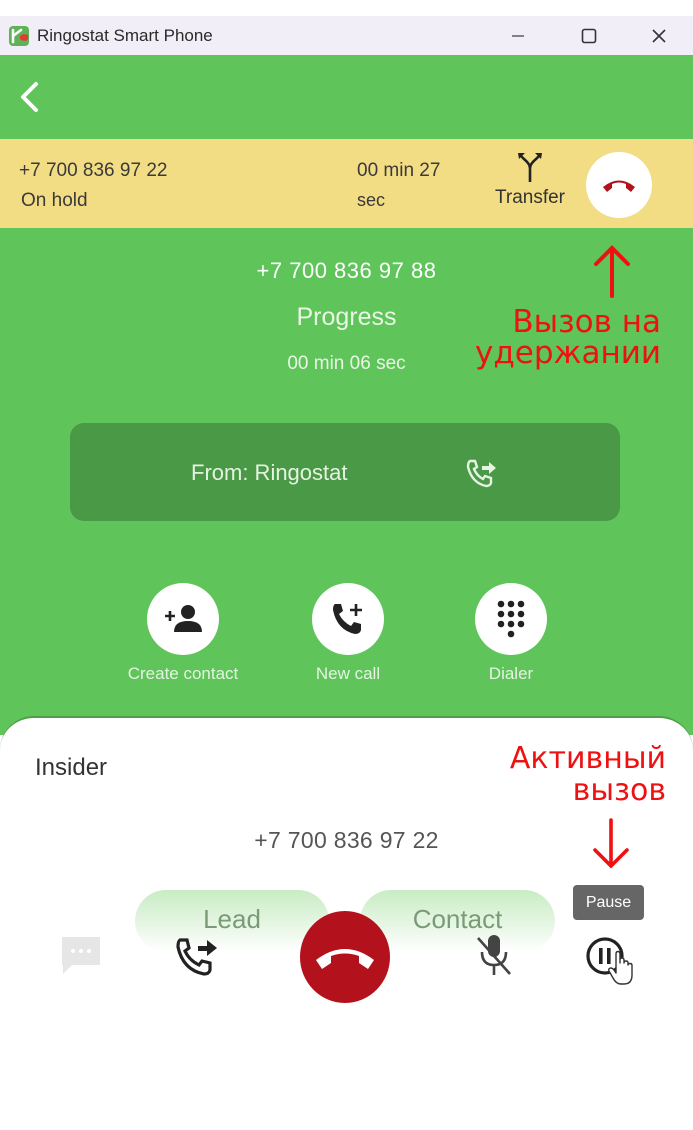 The width and height of the screenshot is (693, 1130). Describe the element at coordinates (620, 967) in the screenshot. I see `hand-cursor-icon` at that location.